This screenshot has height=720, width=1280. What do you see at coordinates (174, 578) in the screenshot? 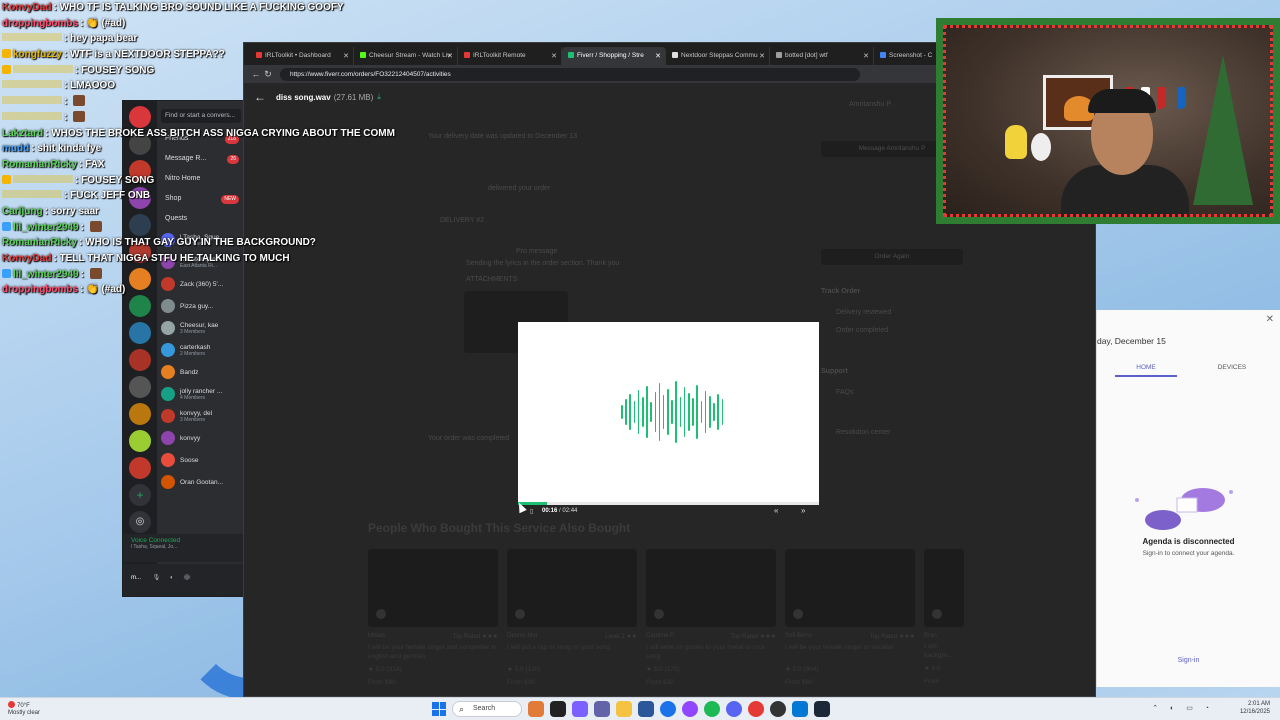
I see `mic-icon: 🎙 ◐ ⚙` at bounding box center [174, 578].